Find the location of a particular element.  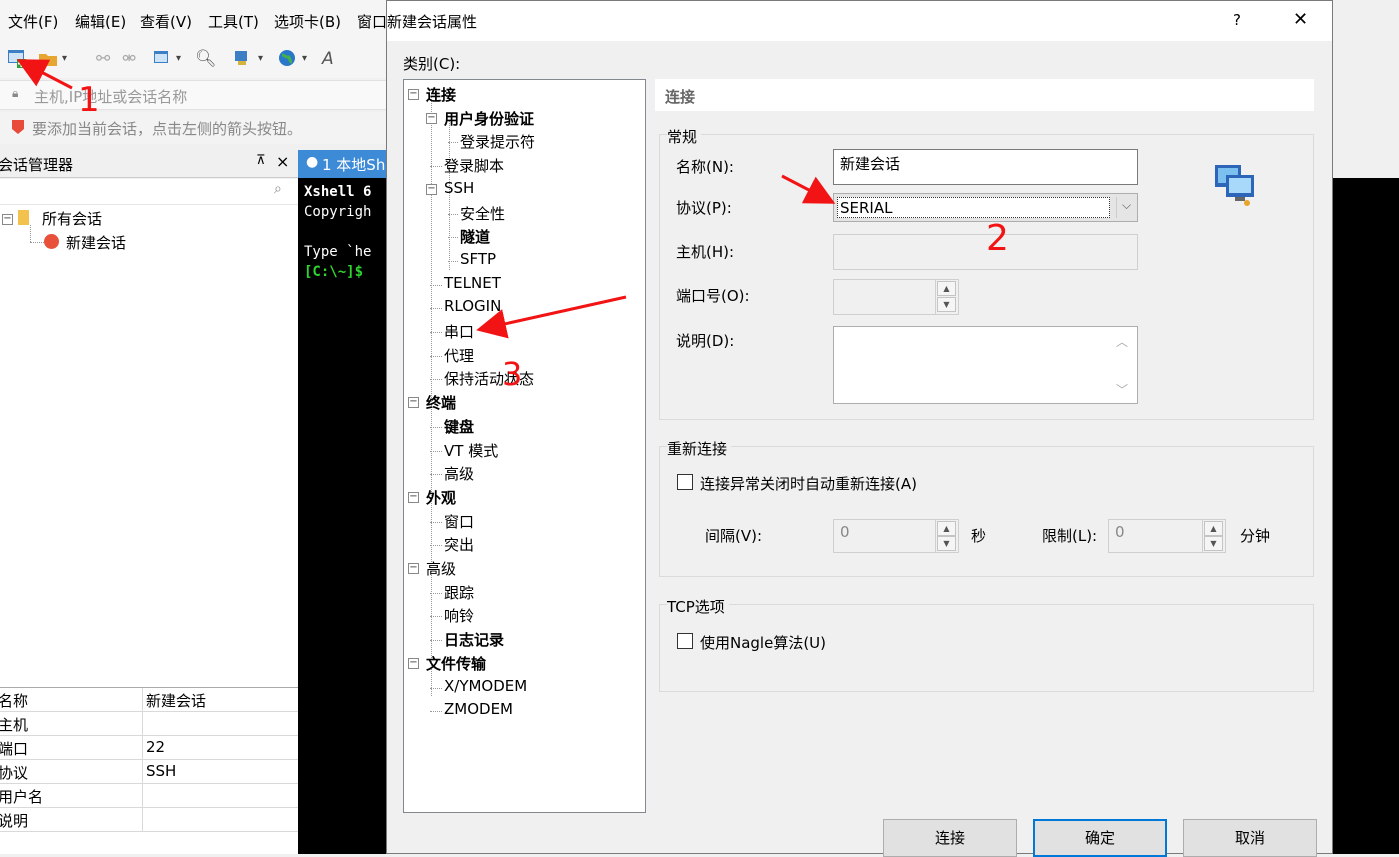

connect-icon: ⚯ is located at coordinates (103, 59).